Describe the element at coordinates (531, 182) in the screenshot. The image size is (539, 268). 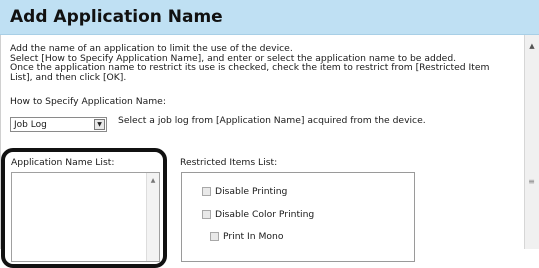
I see `scroll-grip-icon: ≡` at that location.